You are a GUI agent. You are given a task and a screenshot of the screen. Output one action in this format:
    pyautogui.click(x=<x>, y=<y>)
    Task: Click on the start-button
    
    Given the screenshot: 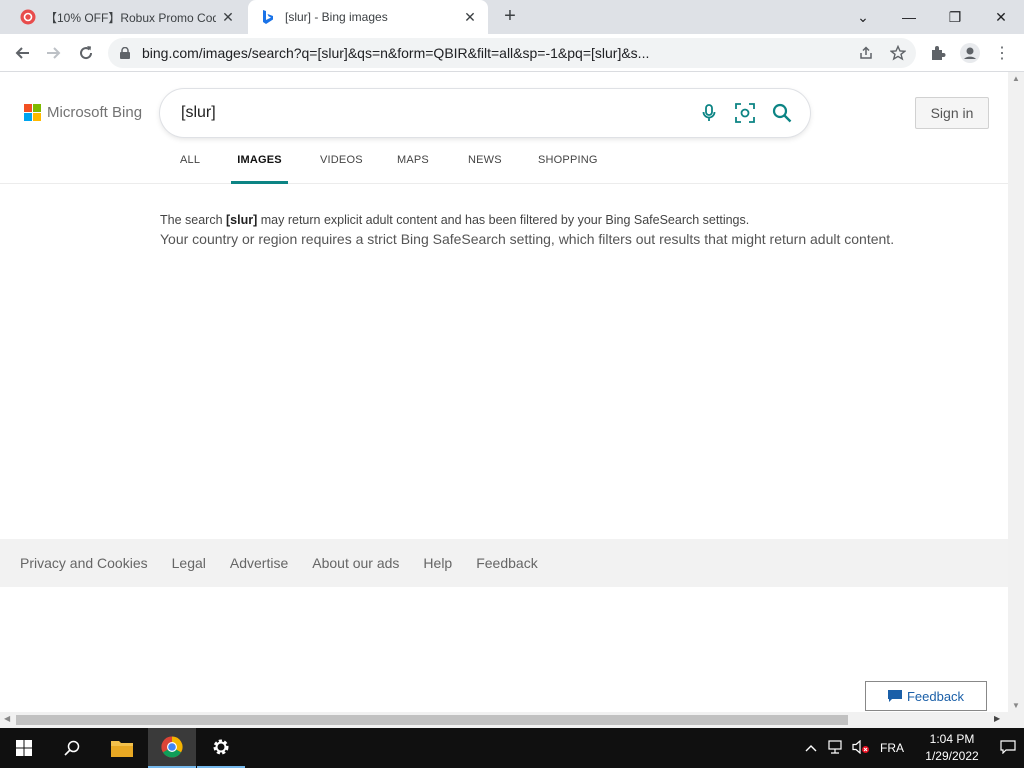 What is the action you would take?
    pyautogui.click(x=24, y=748)
    